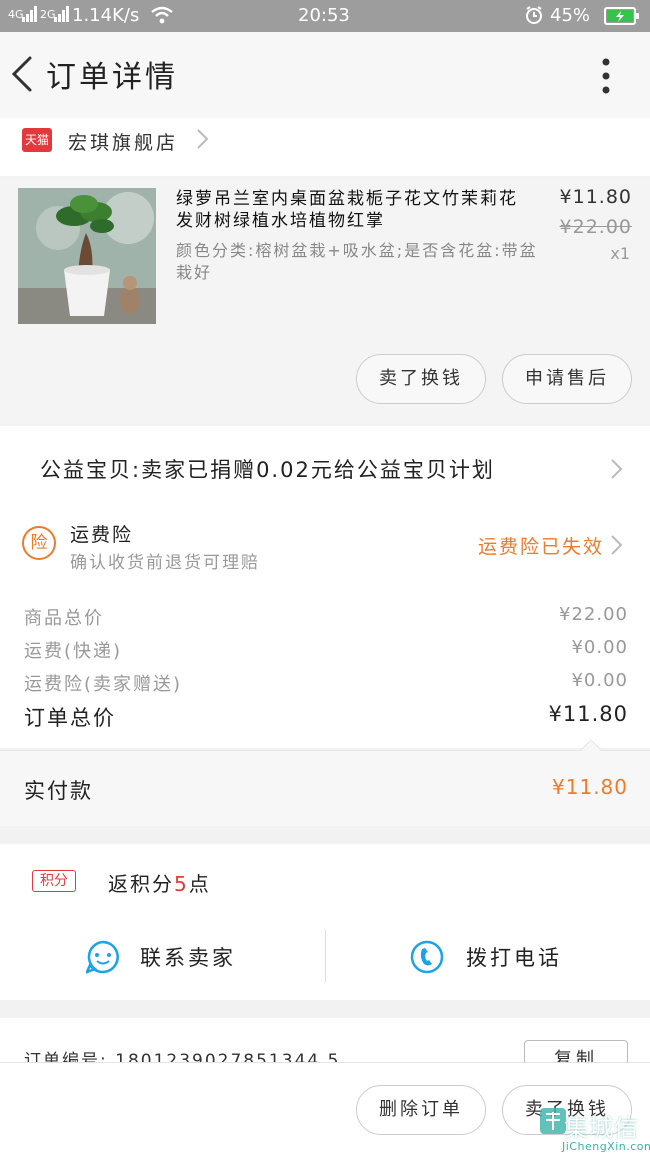 This screenshot has height=1155, width=650. I want to click on shipping-value: ¥0.00, so click(599, 647).